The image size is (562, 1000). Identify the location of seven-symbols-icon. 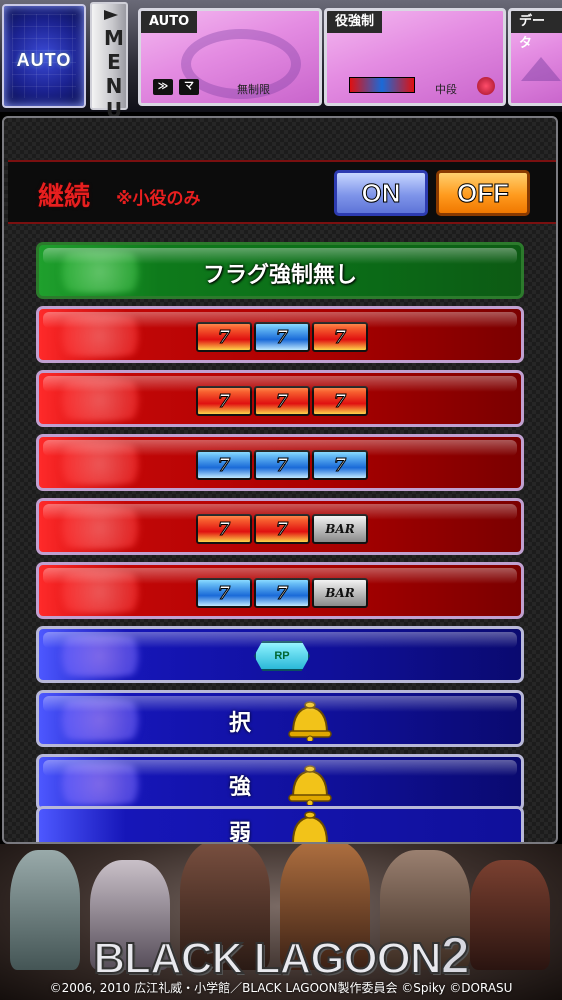
(382, 85).